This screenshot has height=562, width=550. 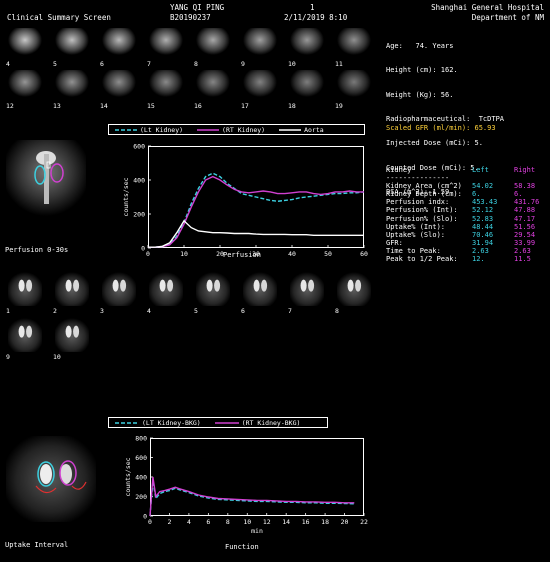 I want to click on patient-id: B20190237, so click(x=190, y=17).